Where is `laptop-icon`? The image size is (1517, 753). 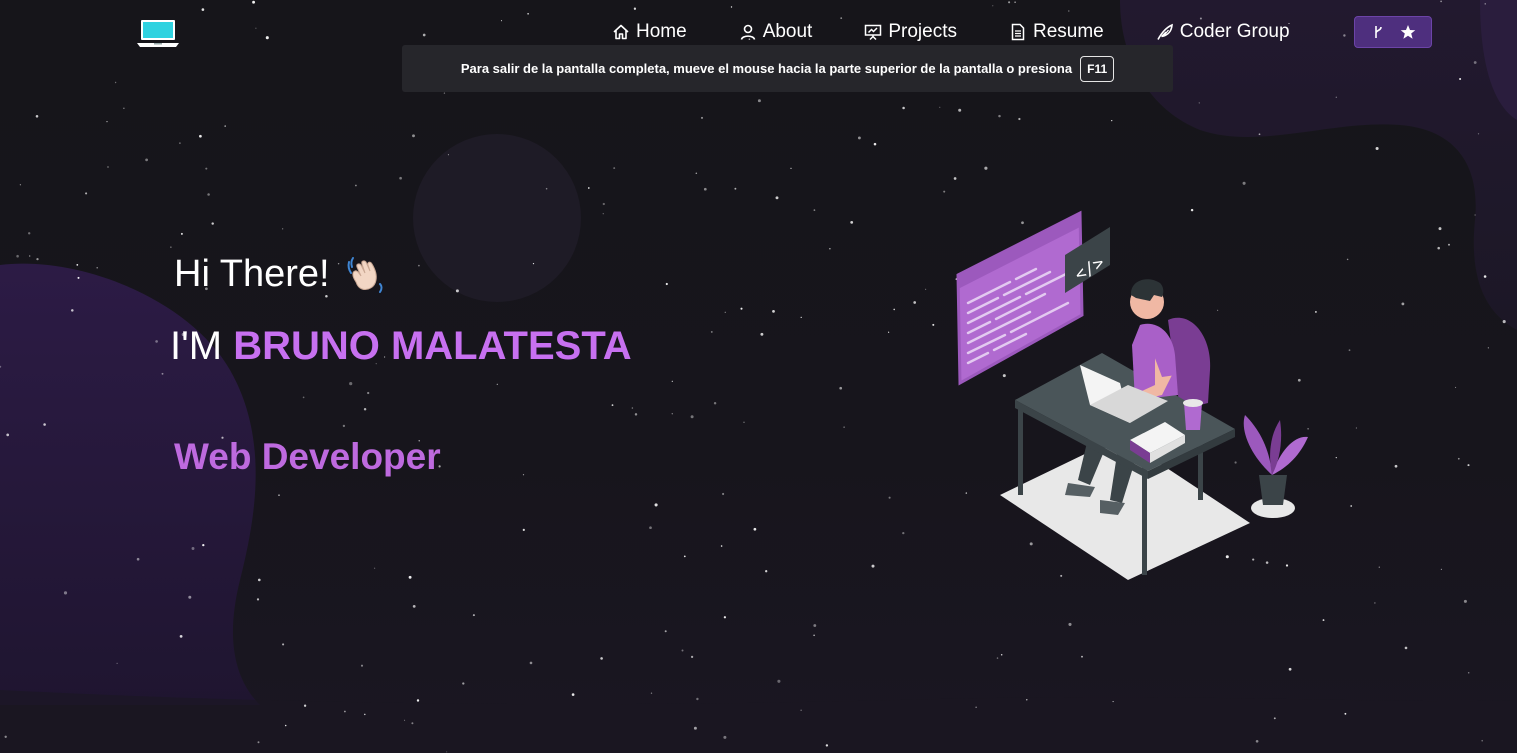
laptop-icon is located at coordinates (158, 33).